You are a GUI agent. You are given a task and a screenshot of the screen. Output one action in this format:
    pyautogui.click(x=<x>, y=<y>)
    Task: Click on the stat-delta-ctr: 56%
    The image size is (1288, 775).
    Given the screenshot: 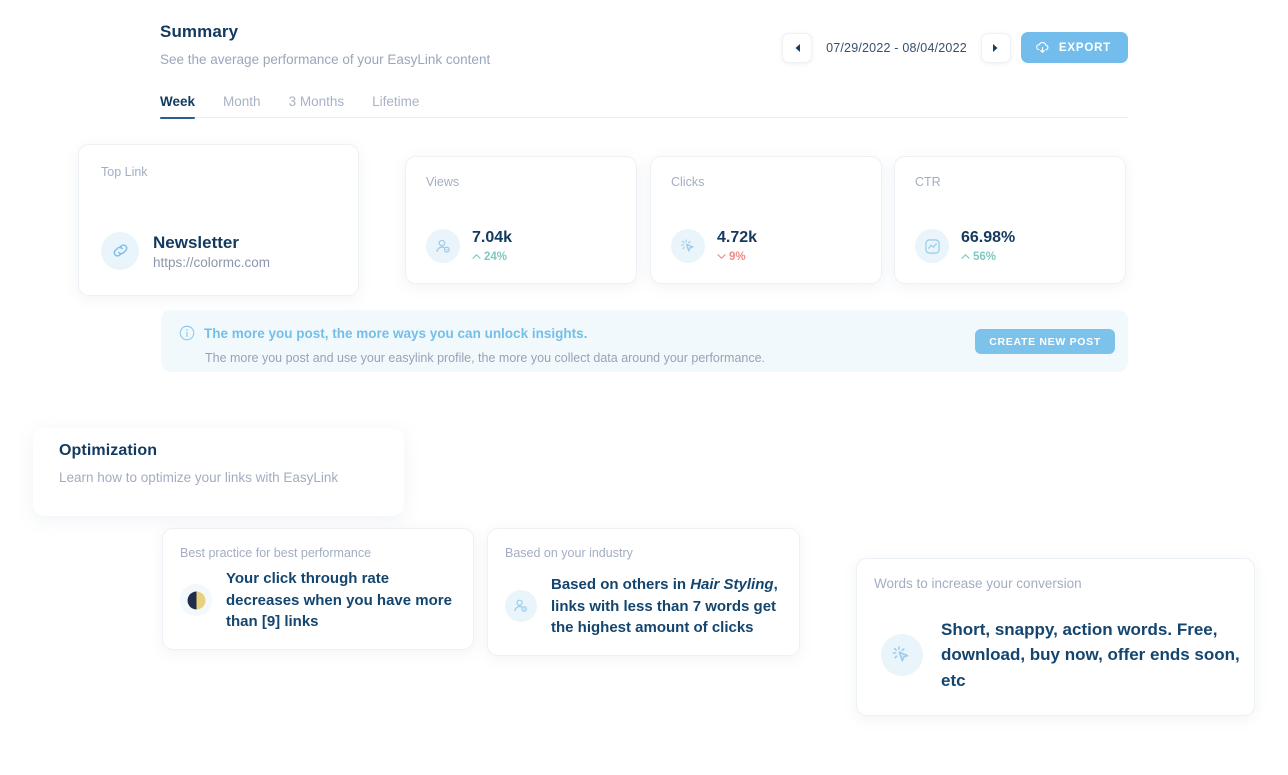 What is the action you would take?
    pyautogui.click(x=988, y=257)
    